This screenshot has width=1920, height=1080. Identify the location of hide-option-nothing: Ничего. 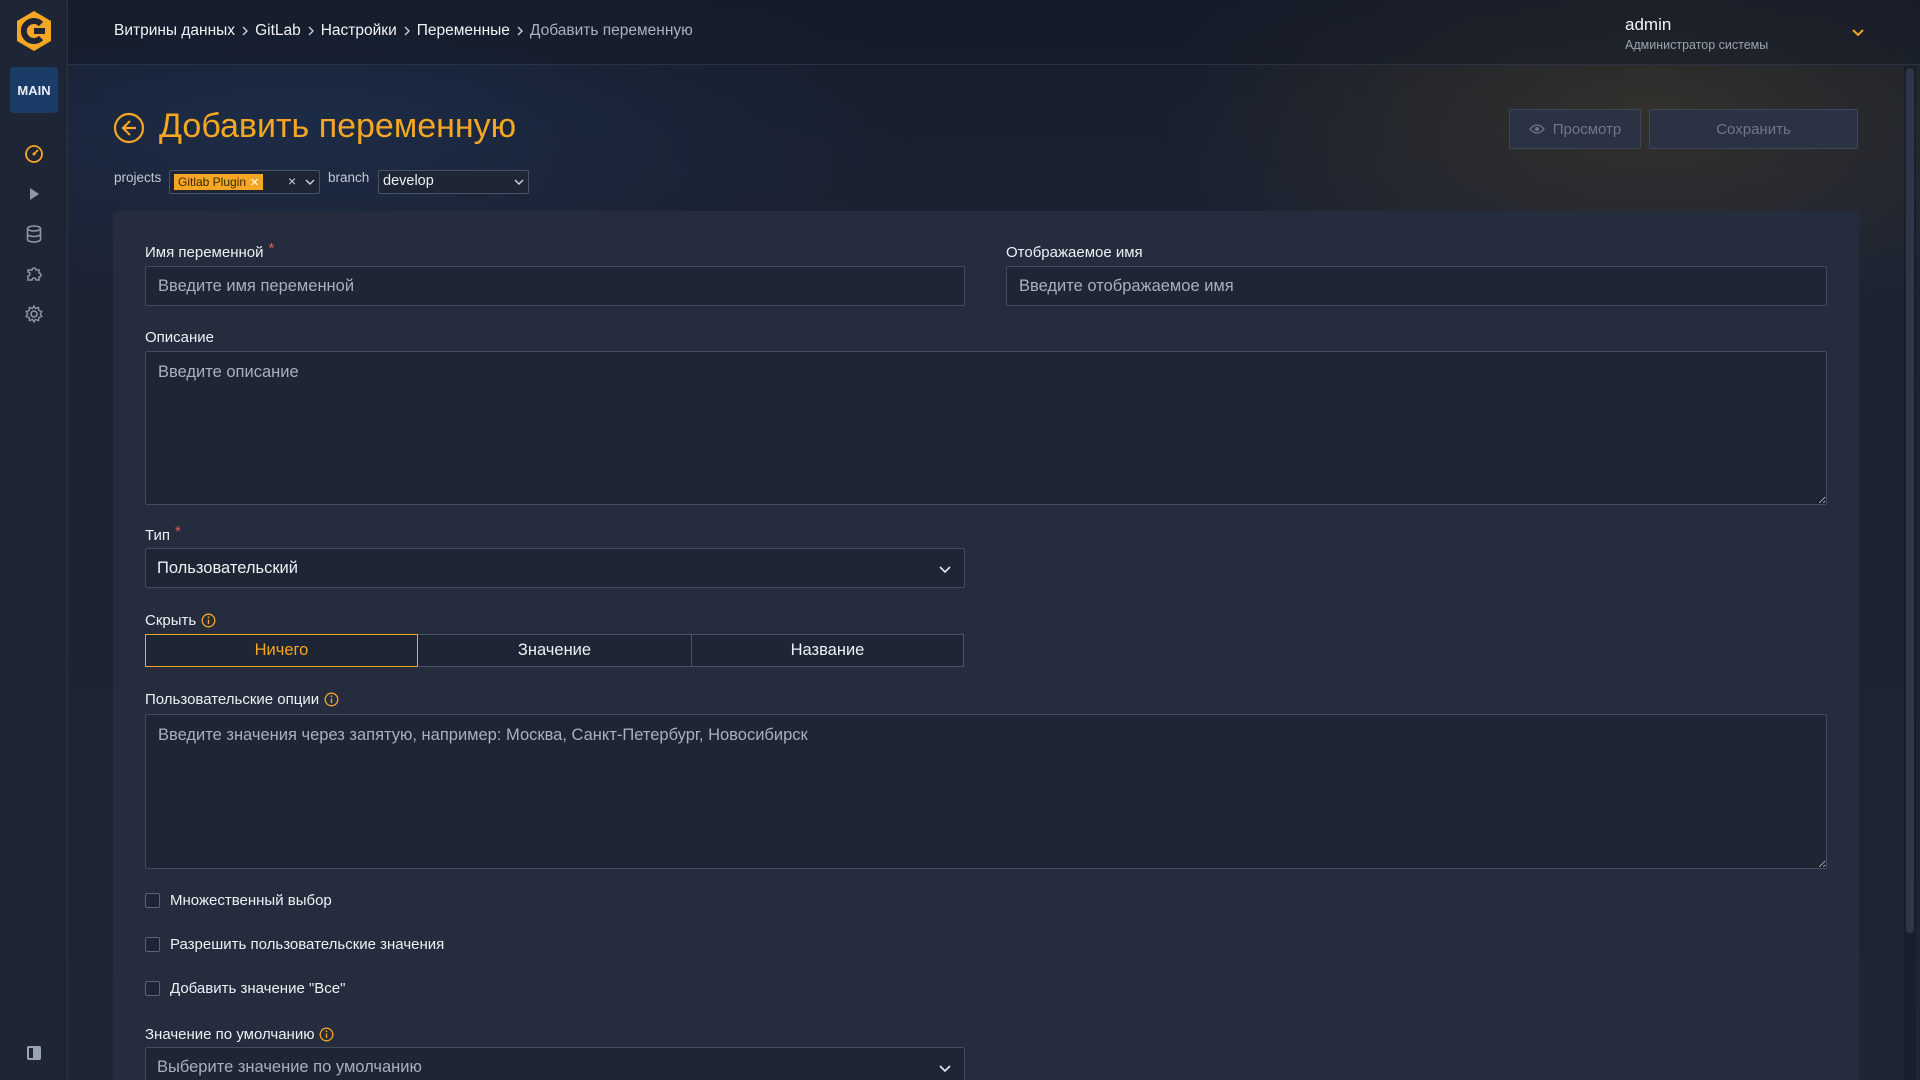
(281, 650).